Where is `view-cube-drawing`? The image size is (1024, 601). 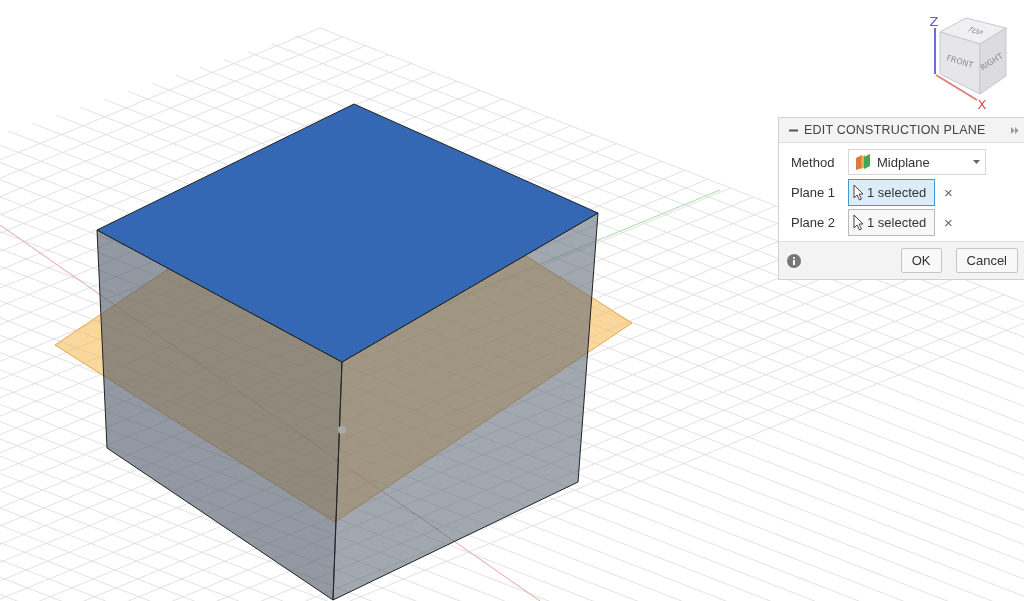
view-cube-drawing is located at coordinates (973, 56).